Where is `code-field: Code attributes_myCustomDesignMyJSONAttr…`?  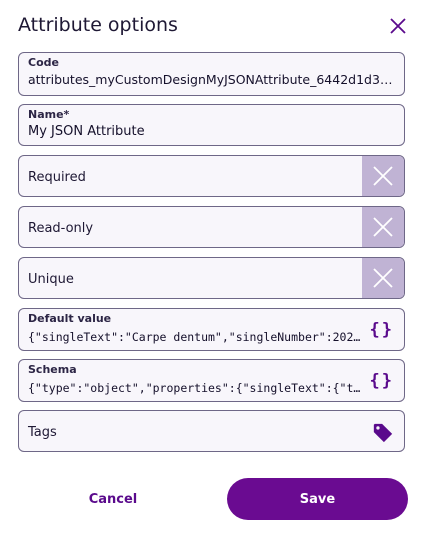
code-field: Code attributes_myCustomDesignMyJSONAttr… is located at coordinates (211, 74).